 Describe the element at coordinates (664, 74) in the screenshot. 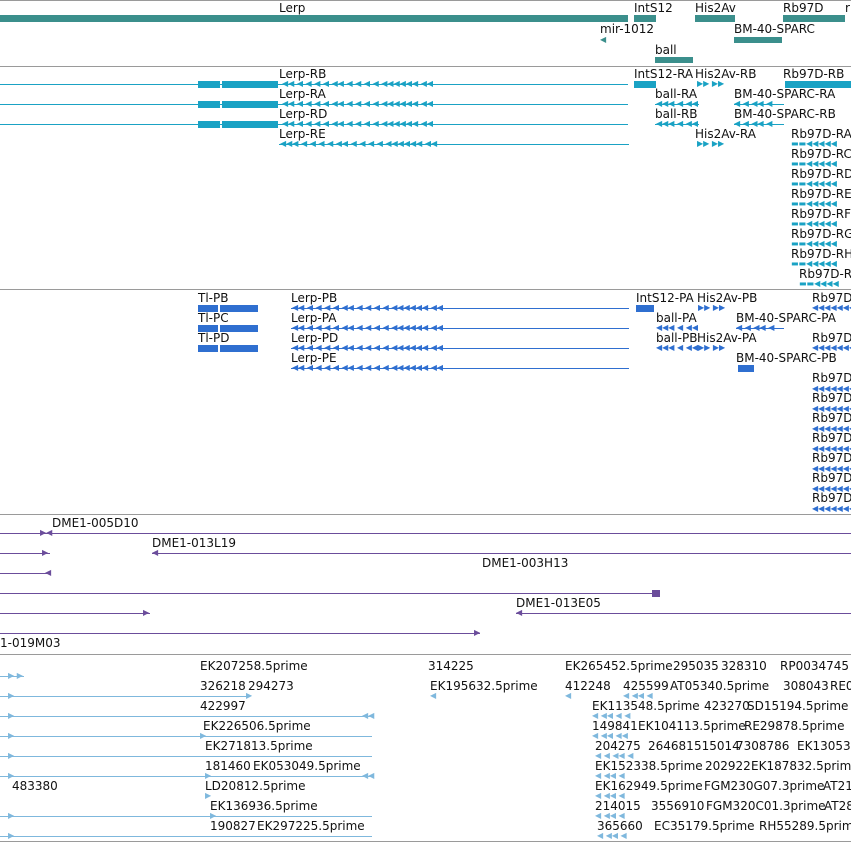

I see `transcript-label-ints12-ra: IntS12-RA` at that location.